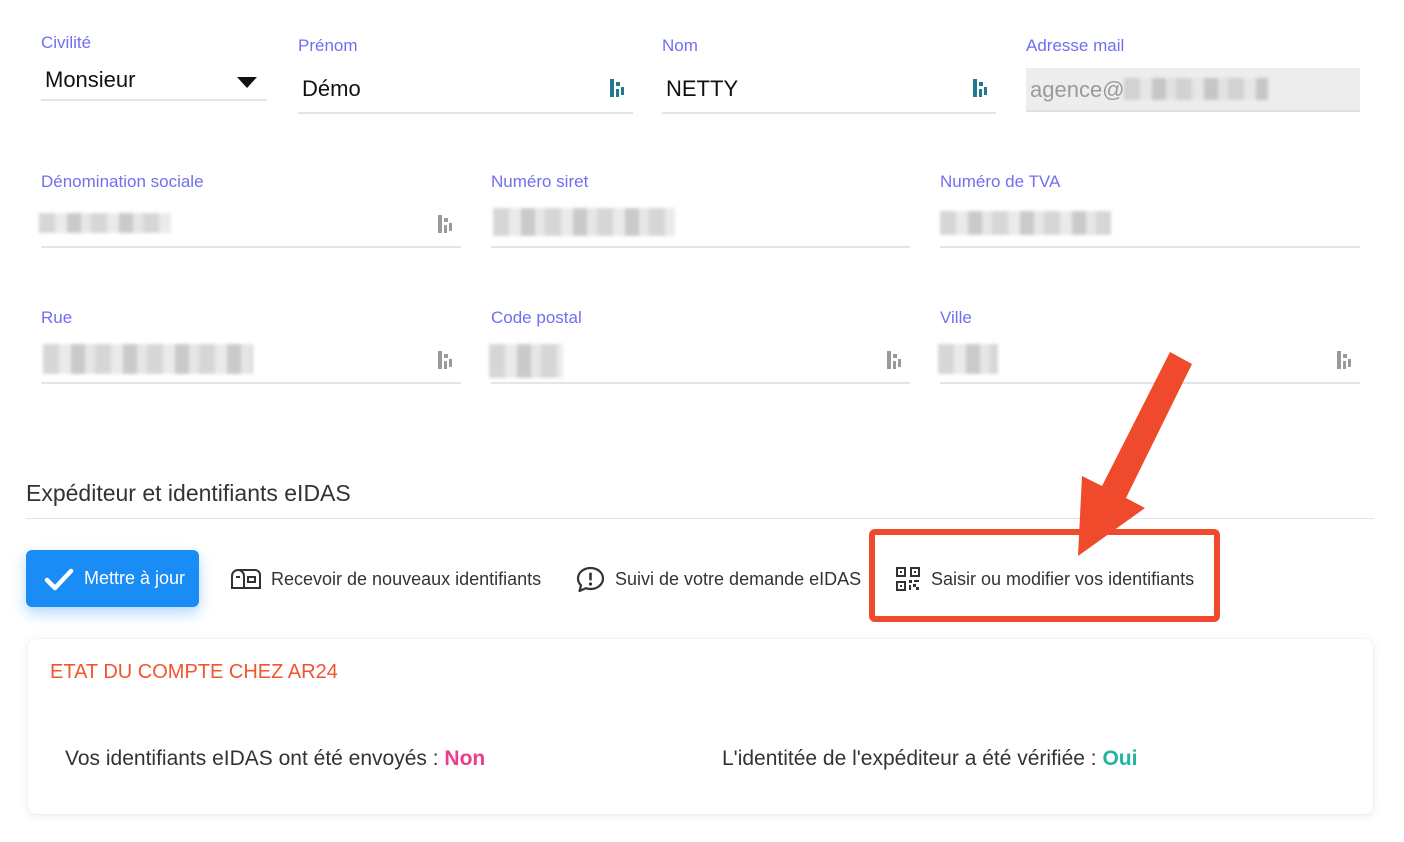 This screenshot has width=1404, height=842. What do you see at coordinates (465, 758) in the screenshot?
I see `credentials-sent-value: Non` at bounding box center [465, 758].